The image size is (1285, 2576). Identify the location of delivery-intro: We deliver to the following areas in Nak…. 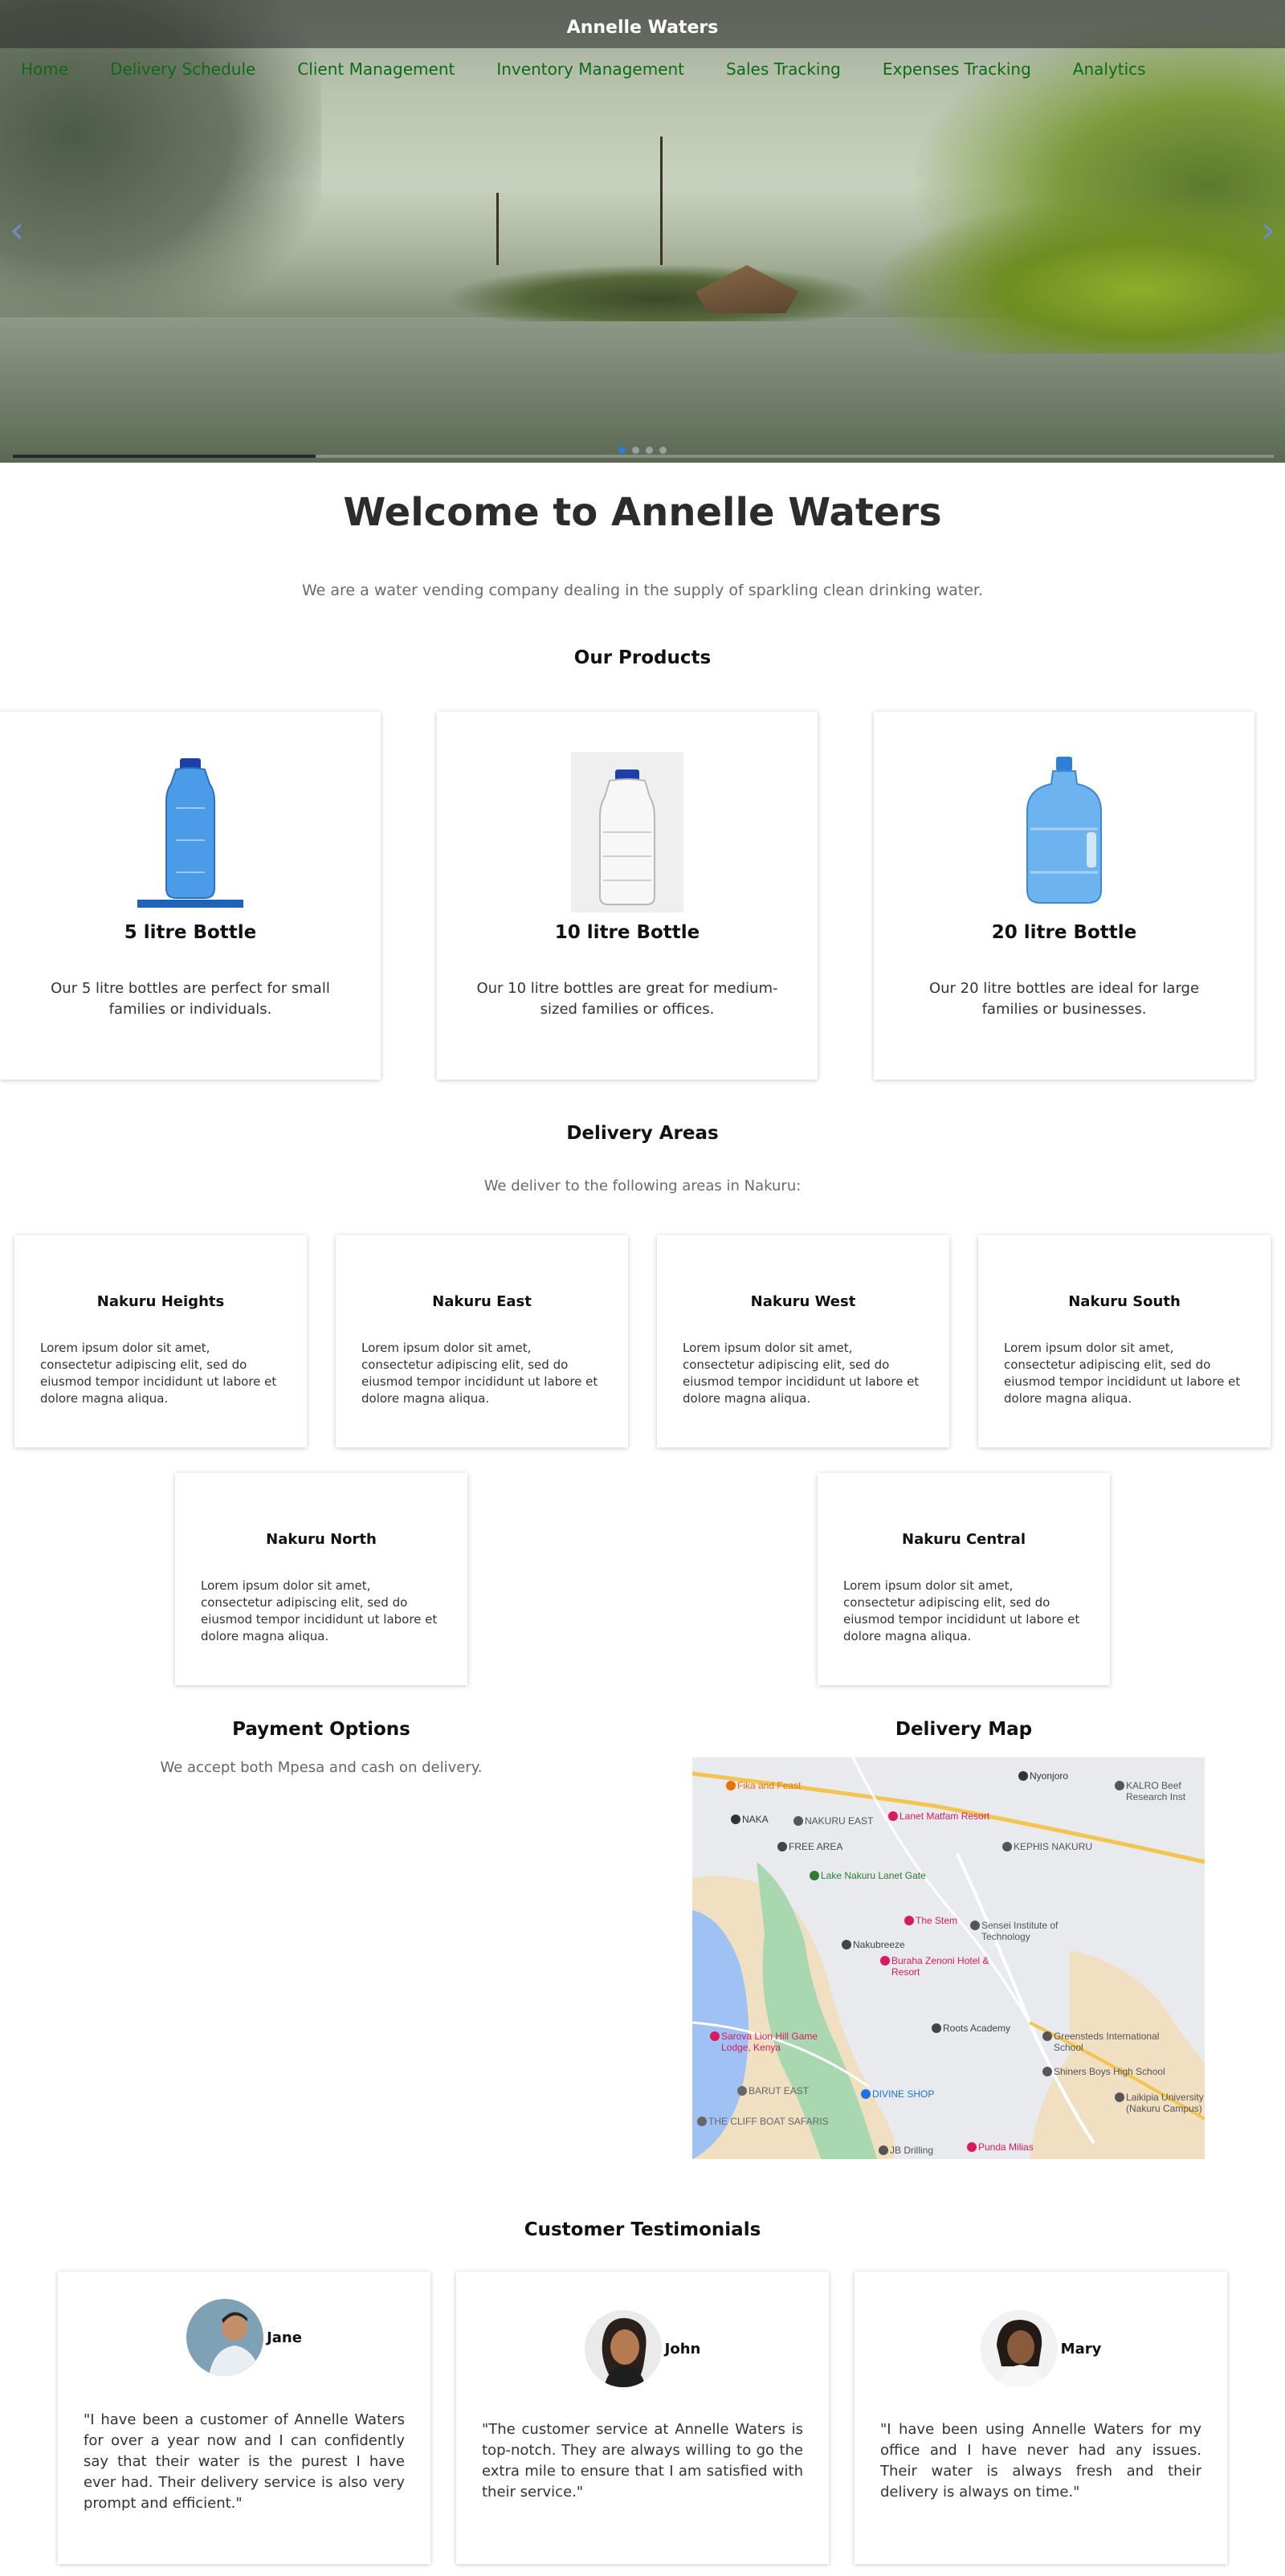
(642, 1186).